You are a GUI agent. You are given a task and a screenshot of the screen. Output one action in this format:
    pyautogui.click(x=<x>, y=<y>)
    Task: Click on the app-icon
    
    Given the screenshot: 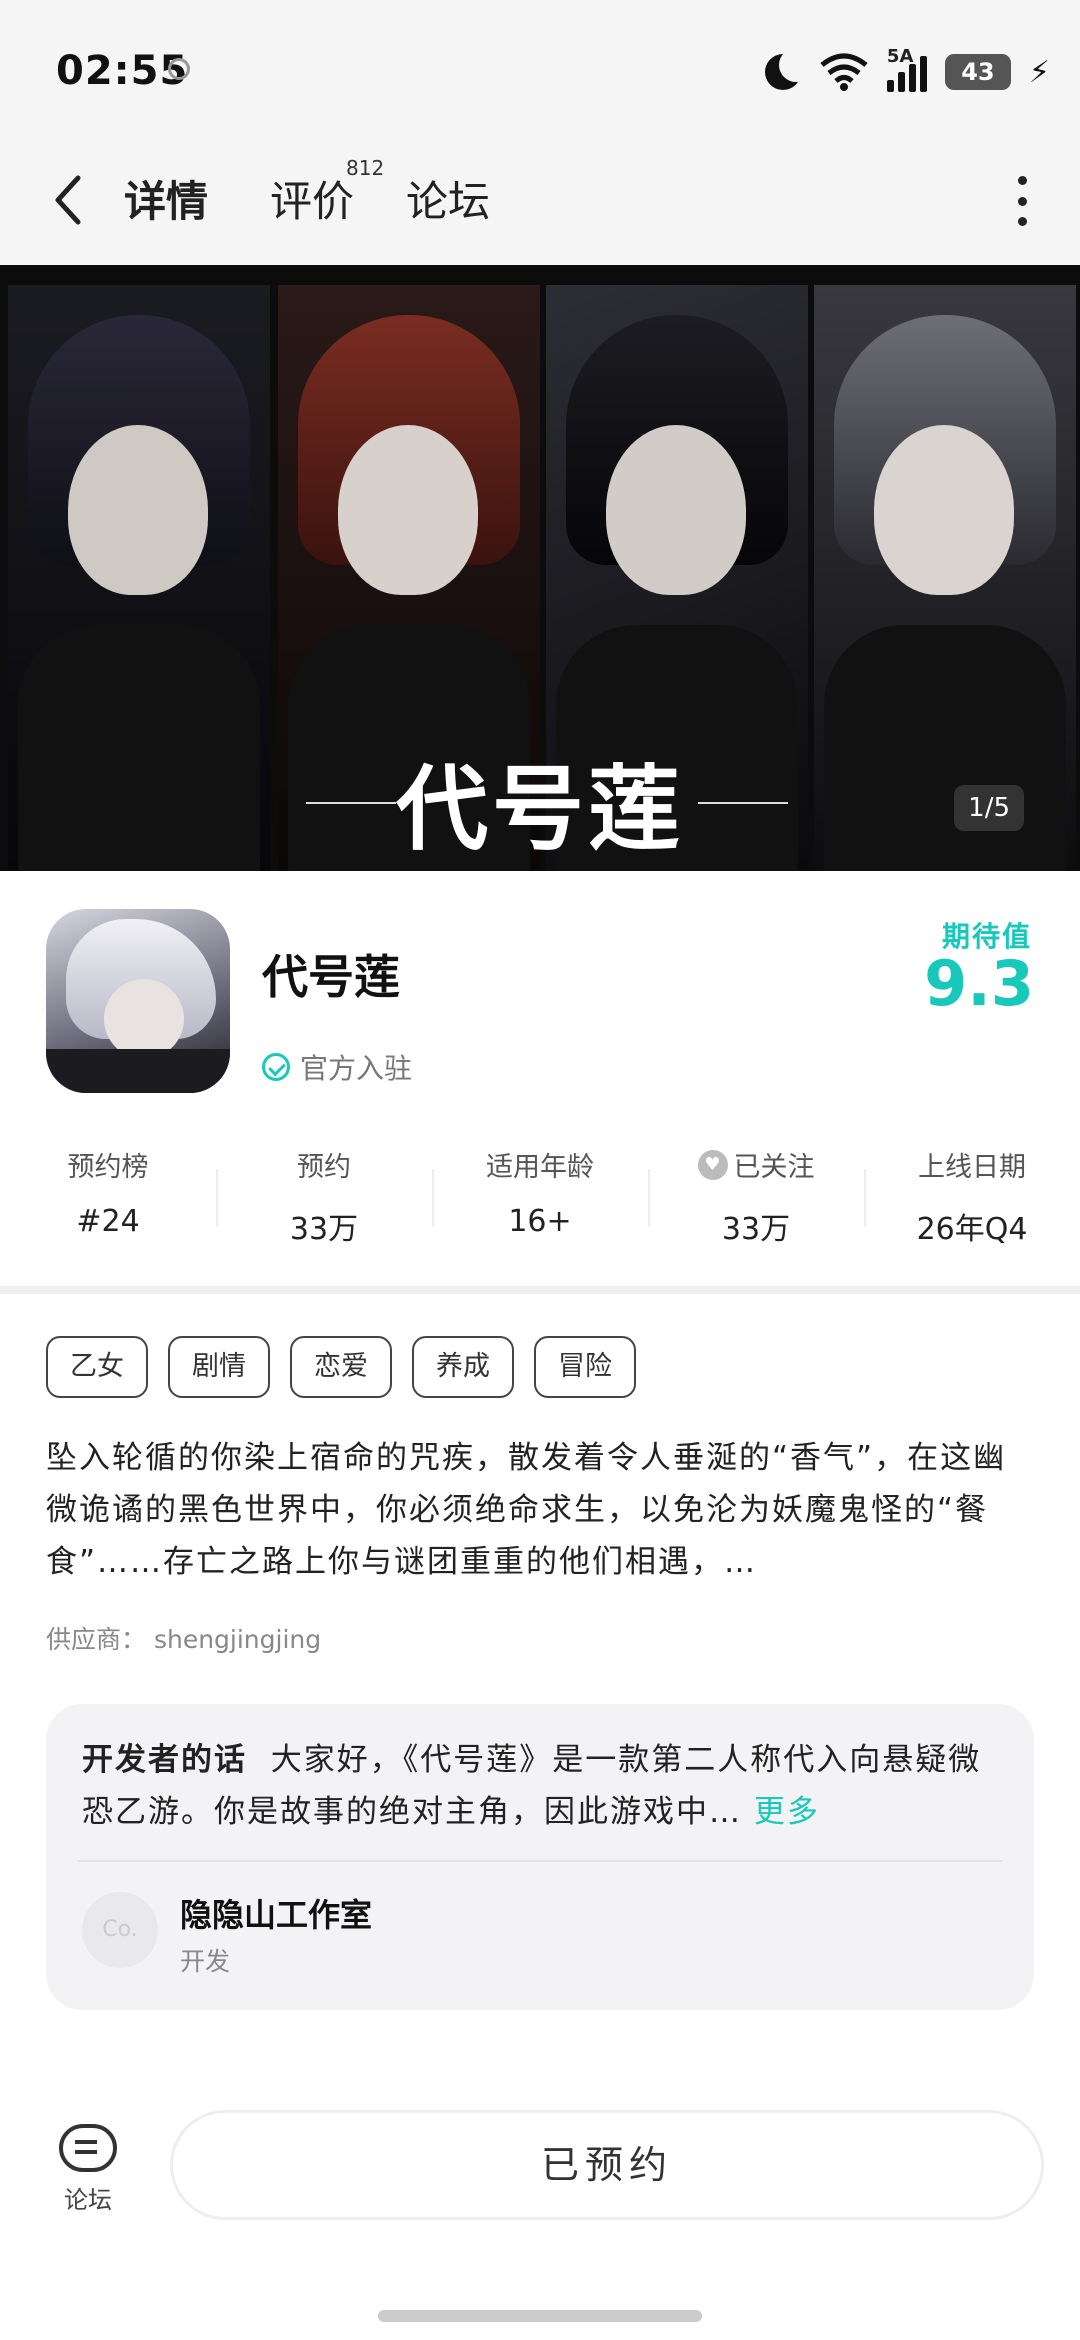 What is the action you would take?
    pyautogui.click(x=138, y=1001)
    